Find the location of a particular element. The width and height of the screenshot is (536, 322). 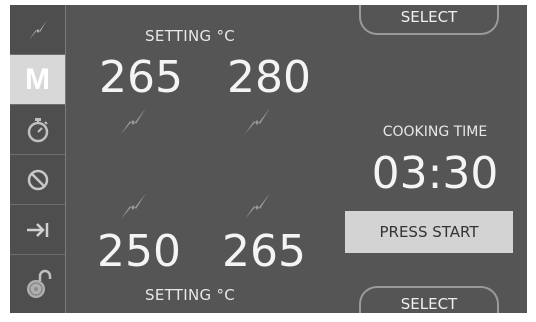

sidebar-item-next is located at coordinates (37, 230).